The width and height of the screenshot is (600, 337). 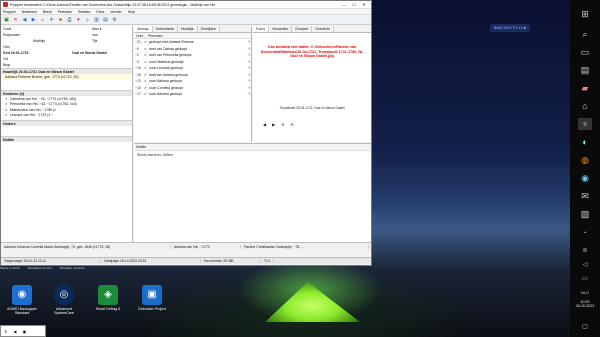 What do you see at coordinates (323, 29) in the screenshot?
I see `tab-overzicht: Overzicht` at bounding box center [323, 29].